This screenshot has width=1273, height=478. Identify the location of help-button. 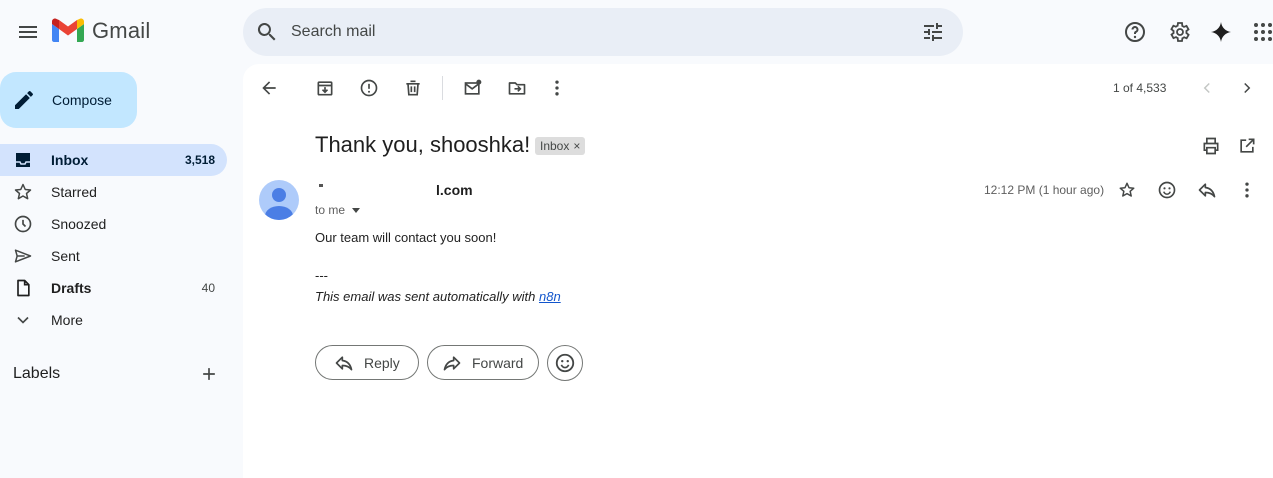
(1135, 32).